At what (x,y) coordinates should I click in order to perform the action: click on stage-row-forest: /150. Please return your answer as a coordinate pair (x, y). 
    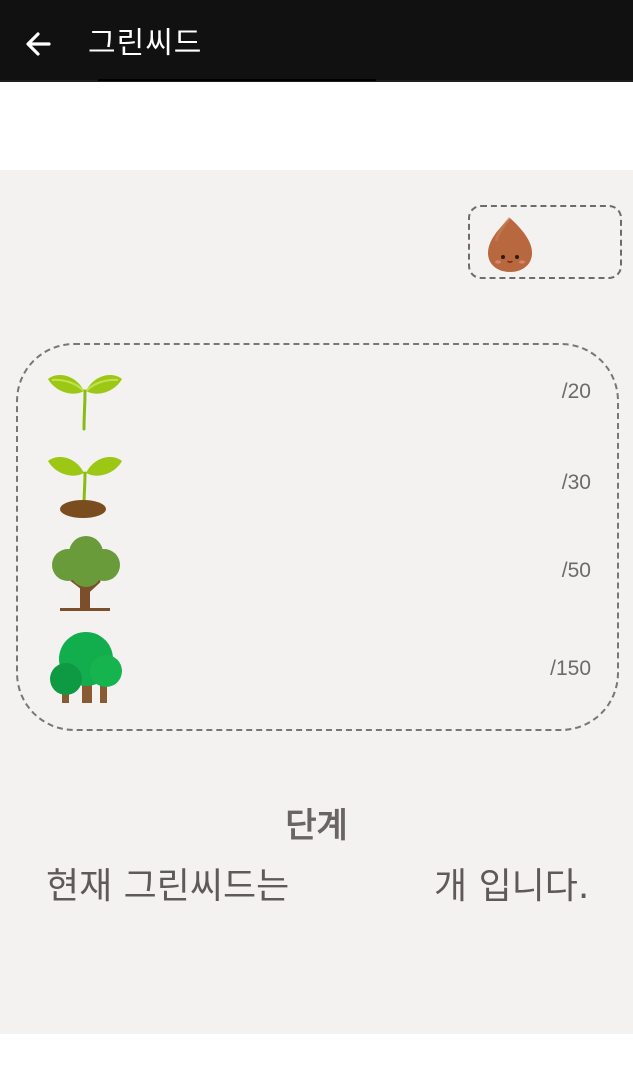
    Looking at the image, I should click on (317, 667).